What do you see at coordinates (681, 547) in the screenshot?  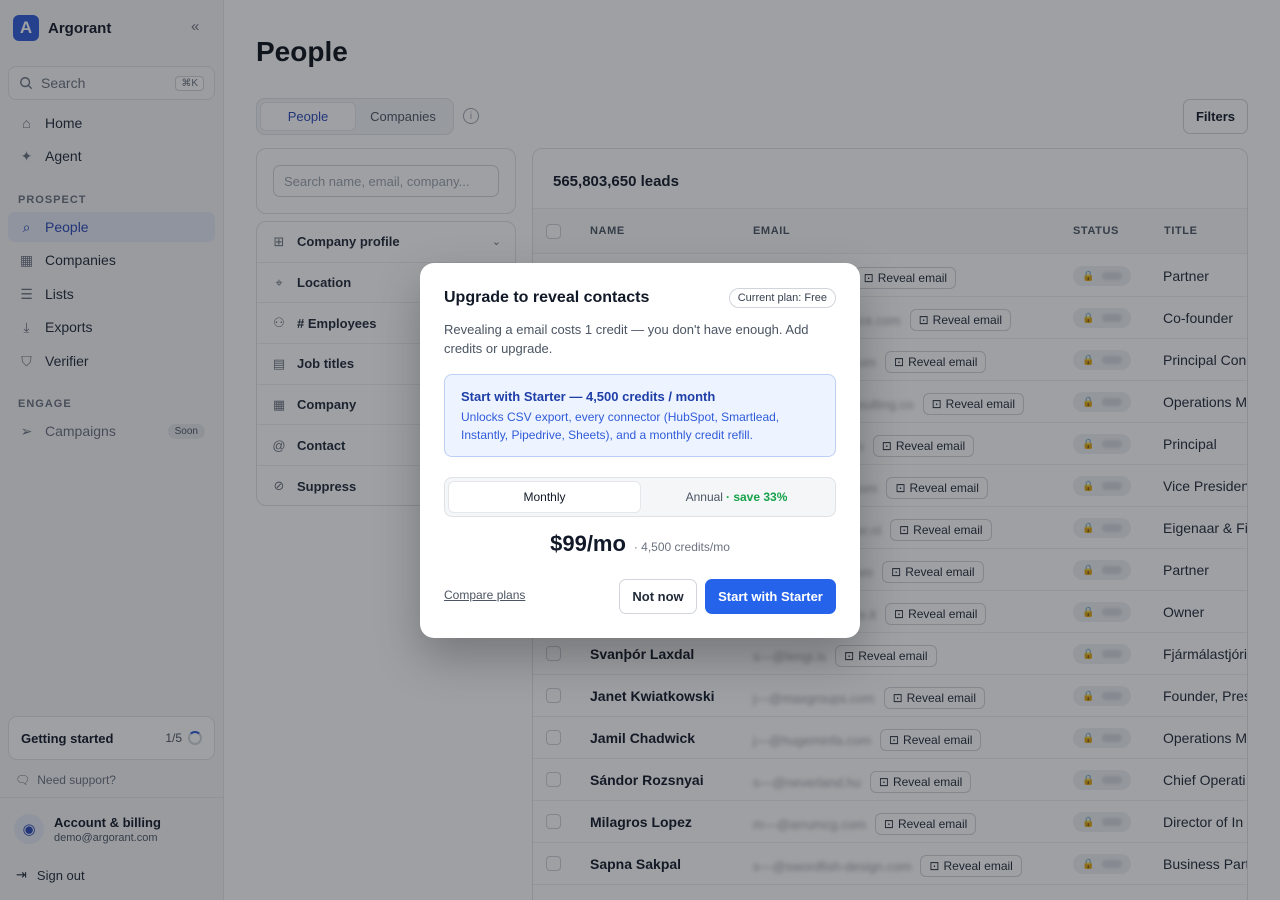 I see `price-credits: · 4,500 credits/mo` at bounding box center [681, 547].